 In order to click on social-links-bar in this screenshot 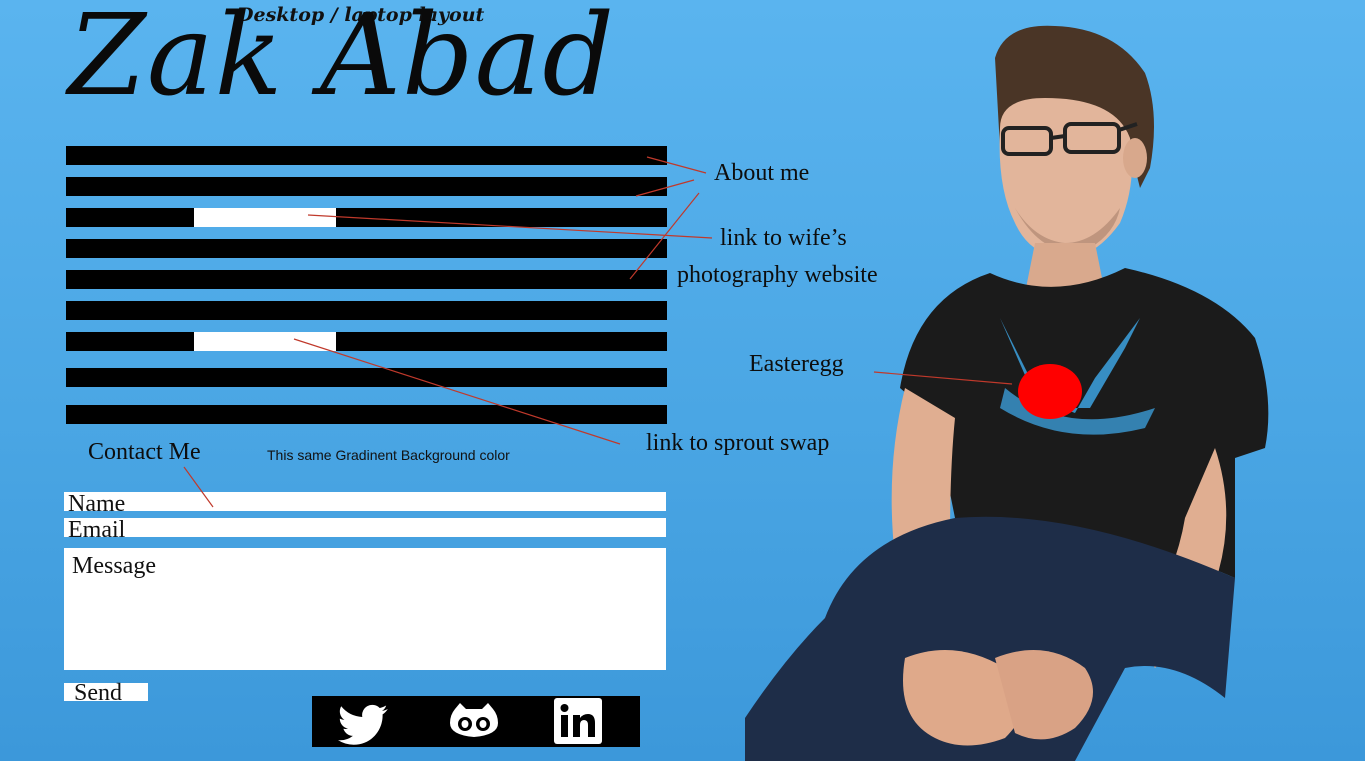, I will do `click(476, 721)`.